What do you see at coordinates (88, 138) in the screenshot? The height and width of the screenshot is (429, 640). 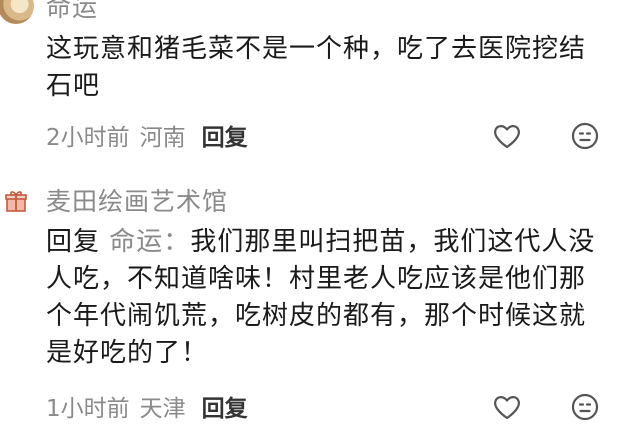 I see `comment-time: 2小时前` at bounding box center [88, 138].